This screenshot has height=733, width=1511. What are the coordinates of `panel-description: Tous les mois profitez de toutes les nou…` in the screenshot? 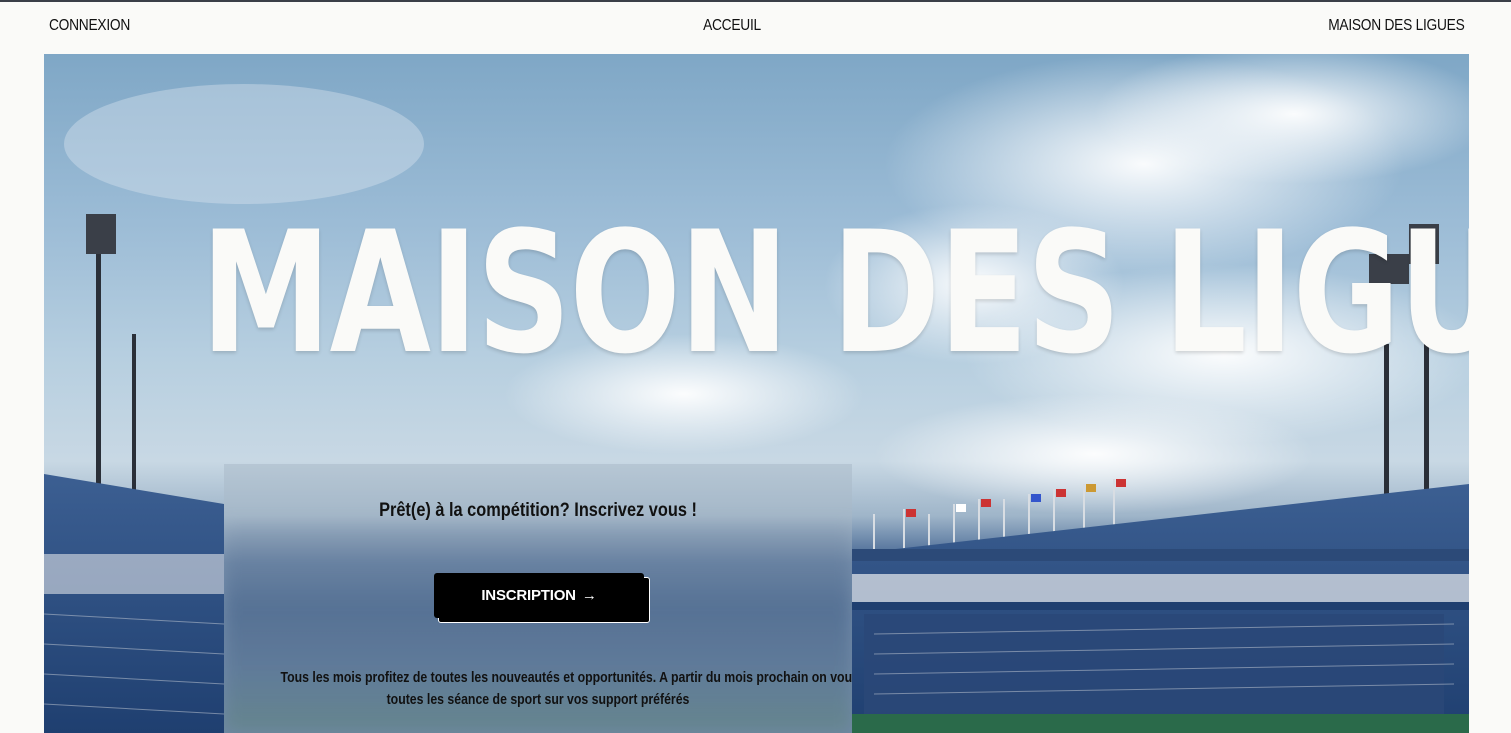 It's located at (538, 689).